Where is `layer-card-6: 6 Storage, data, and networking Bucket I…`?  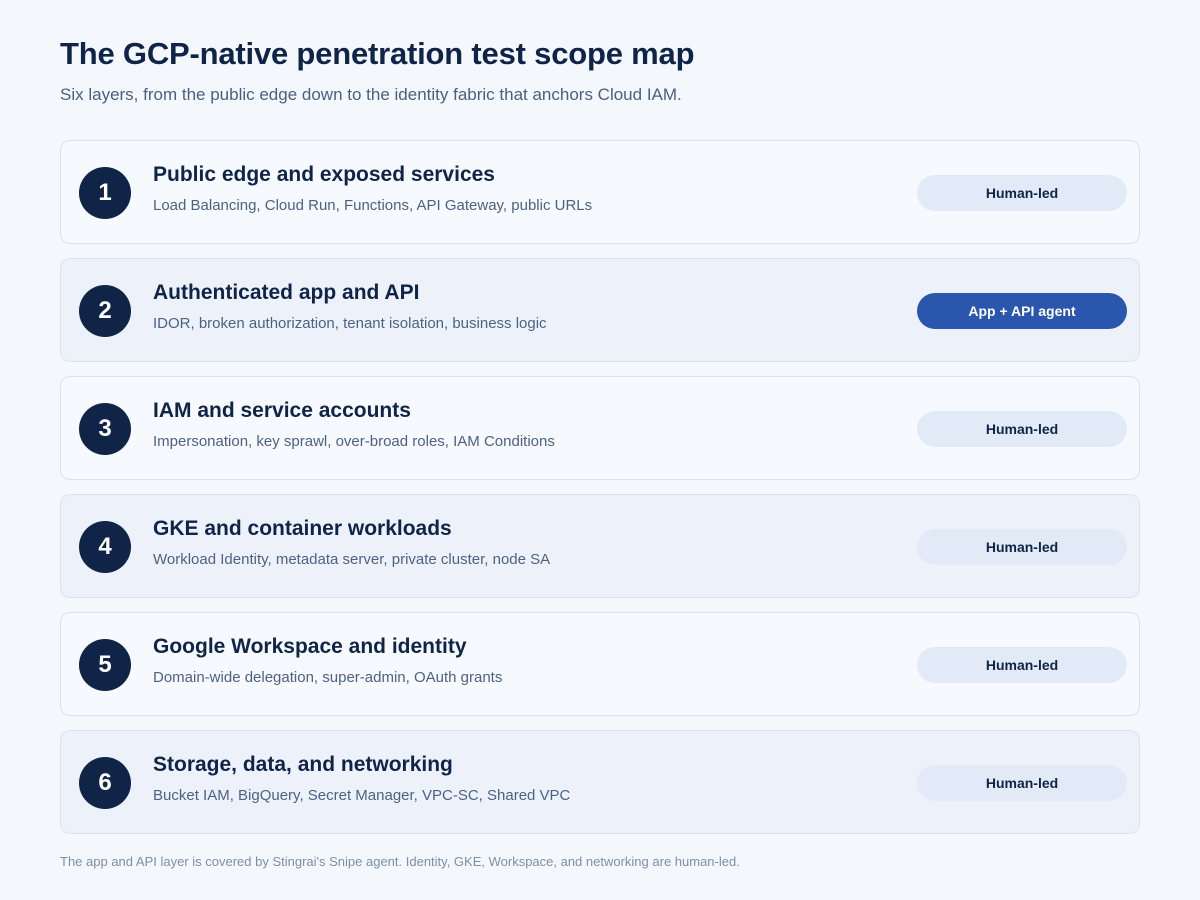
layer-card-6: 6 Storage, data, and networking Bucket I… is located at coordinates (600, 782).